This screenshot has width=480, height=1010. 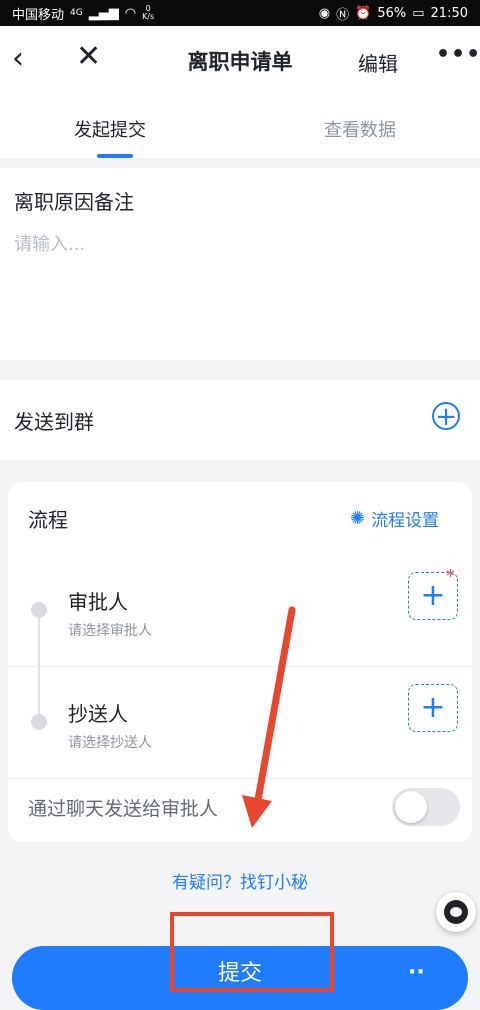 What do you see at coordinates (252, 952) in the screenshot?
I see `annotation-highlight-box` at bounding box center [252, 952].